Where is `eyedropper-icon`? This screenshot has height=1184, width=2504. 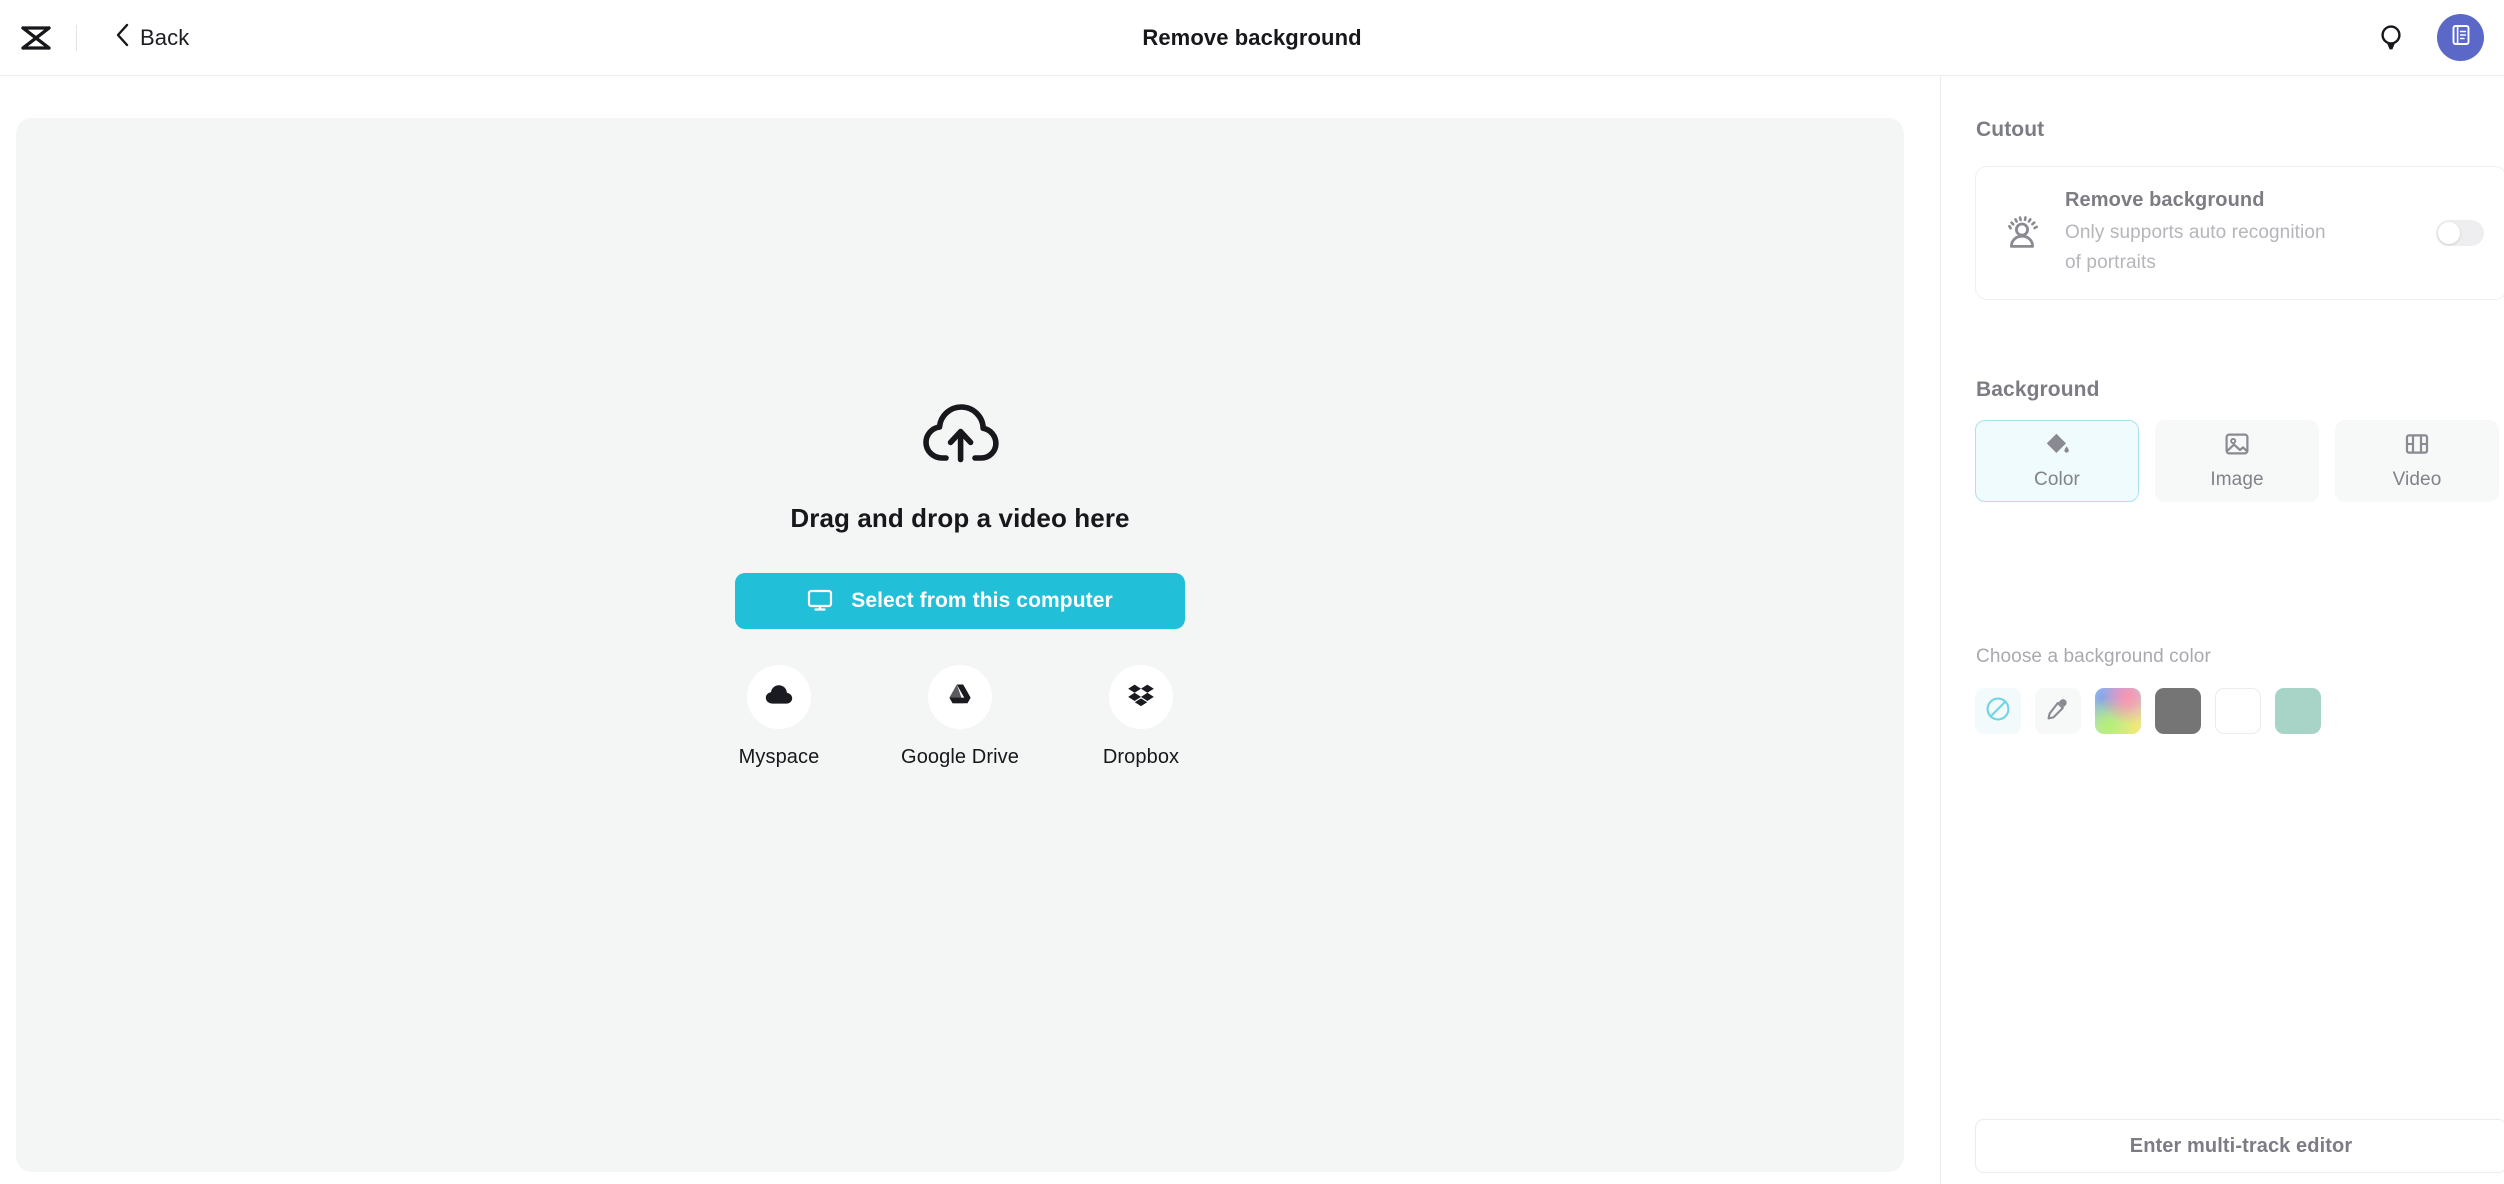 eyedropper-icon is located at coordinates (2058, 711).